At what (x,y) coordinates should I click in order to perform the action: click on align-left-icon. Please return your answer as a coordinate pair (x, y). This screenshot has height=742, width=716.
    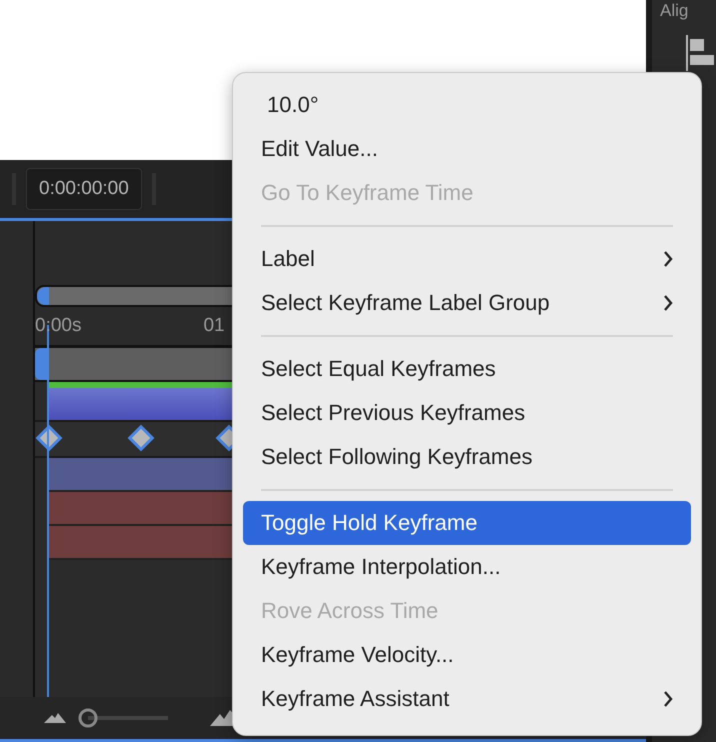
    Looking at the image, I should click on (701, 53).